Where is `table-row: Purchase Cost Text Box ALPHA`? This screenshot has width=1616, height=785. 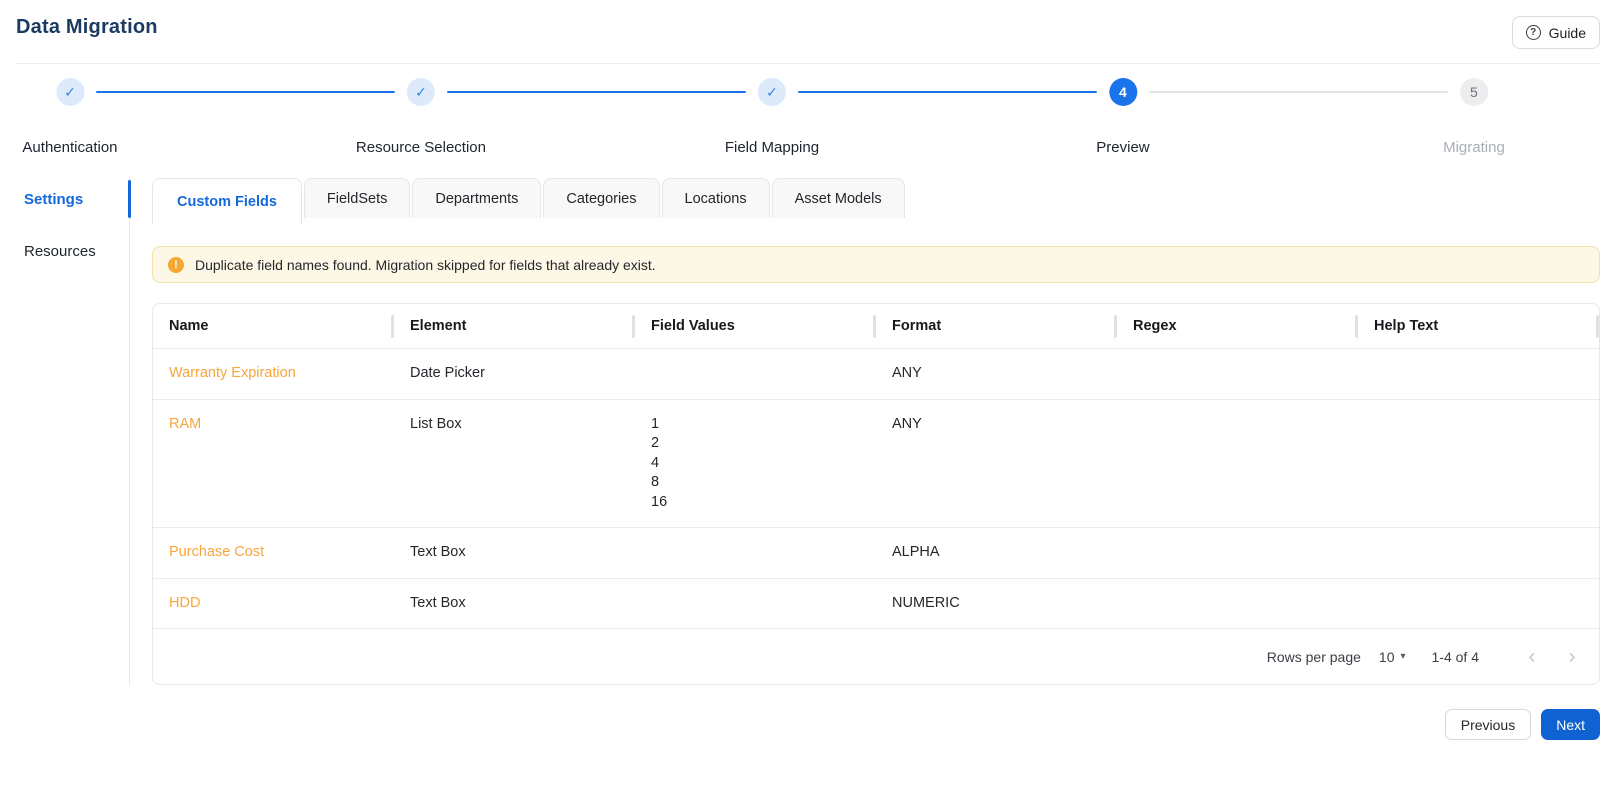 table-row: Purchase Cost Text Box ALPHA is located at coordinates (876, 553).